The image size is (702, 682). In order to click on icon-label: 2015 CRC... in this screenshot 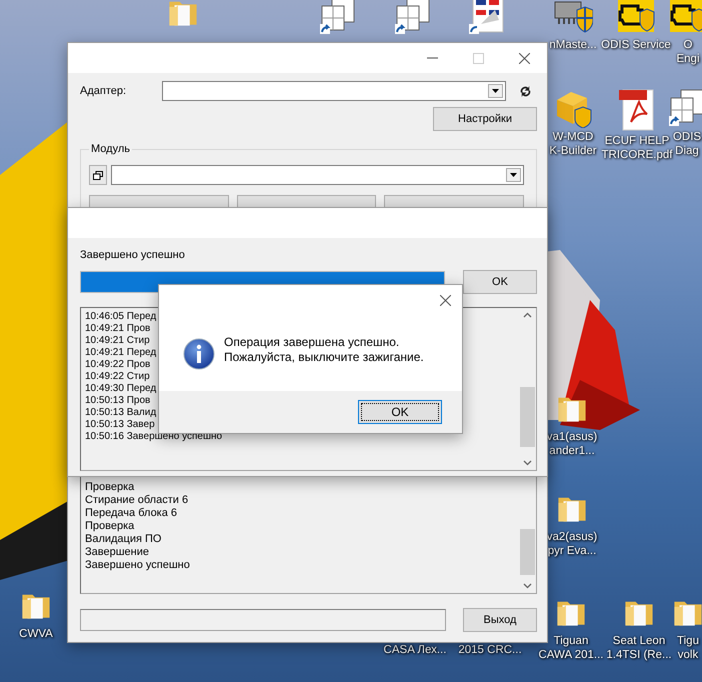, I will do `click(490, 650)`.